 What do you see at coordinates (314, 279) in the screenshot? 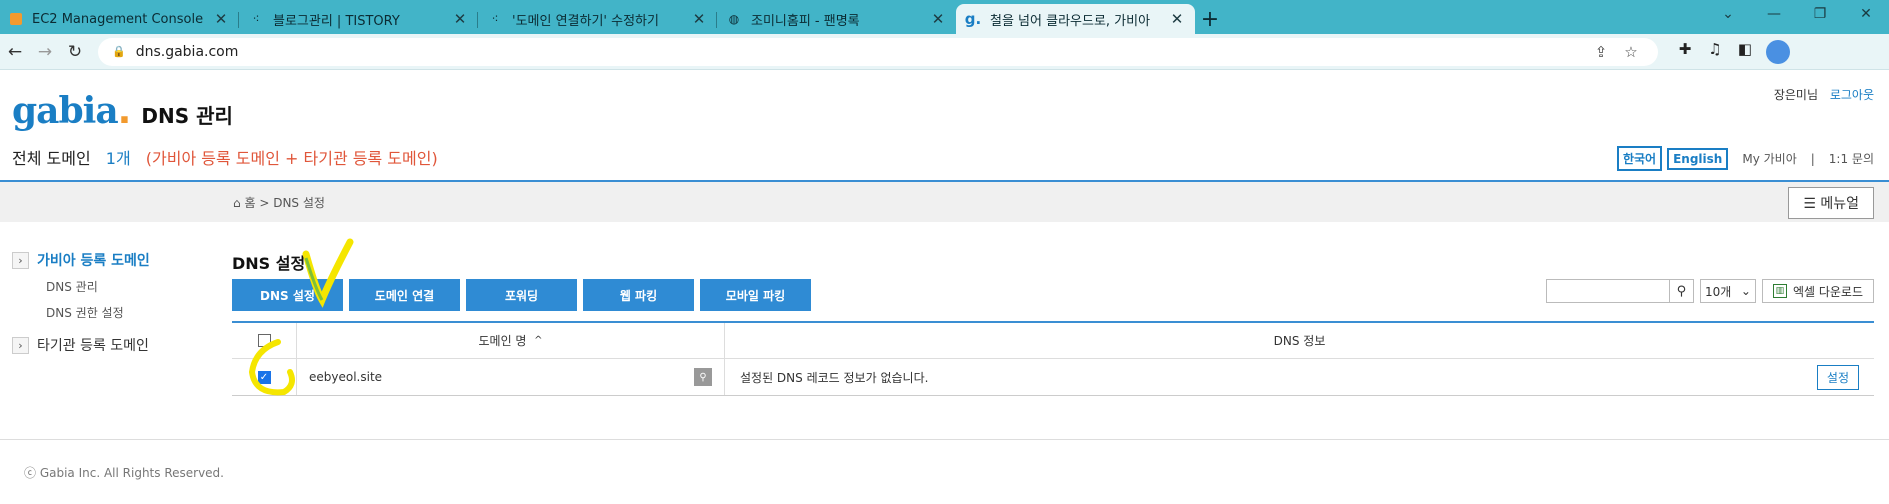
I see `annotation-checkmark-accent` at bounding box center [314, 279].